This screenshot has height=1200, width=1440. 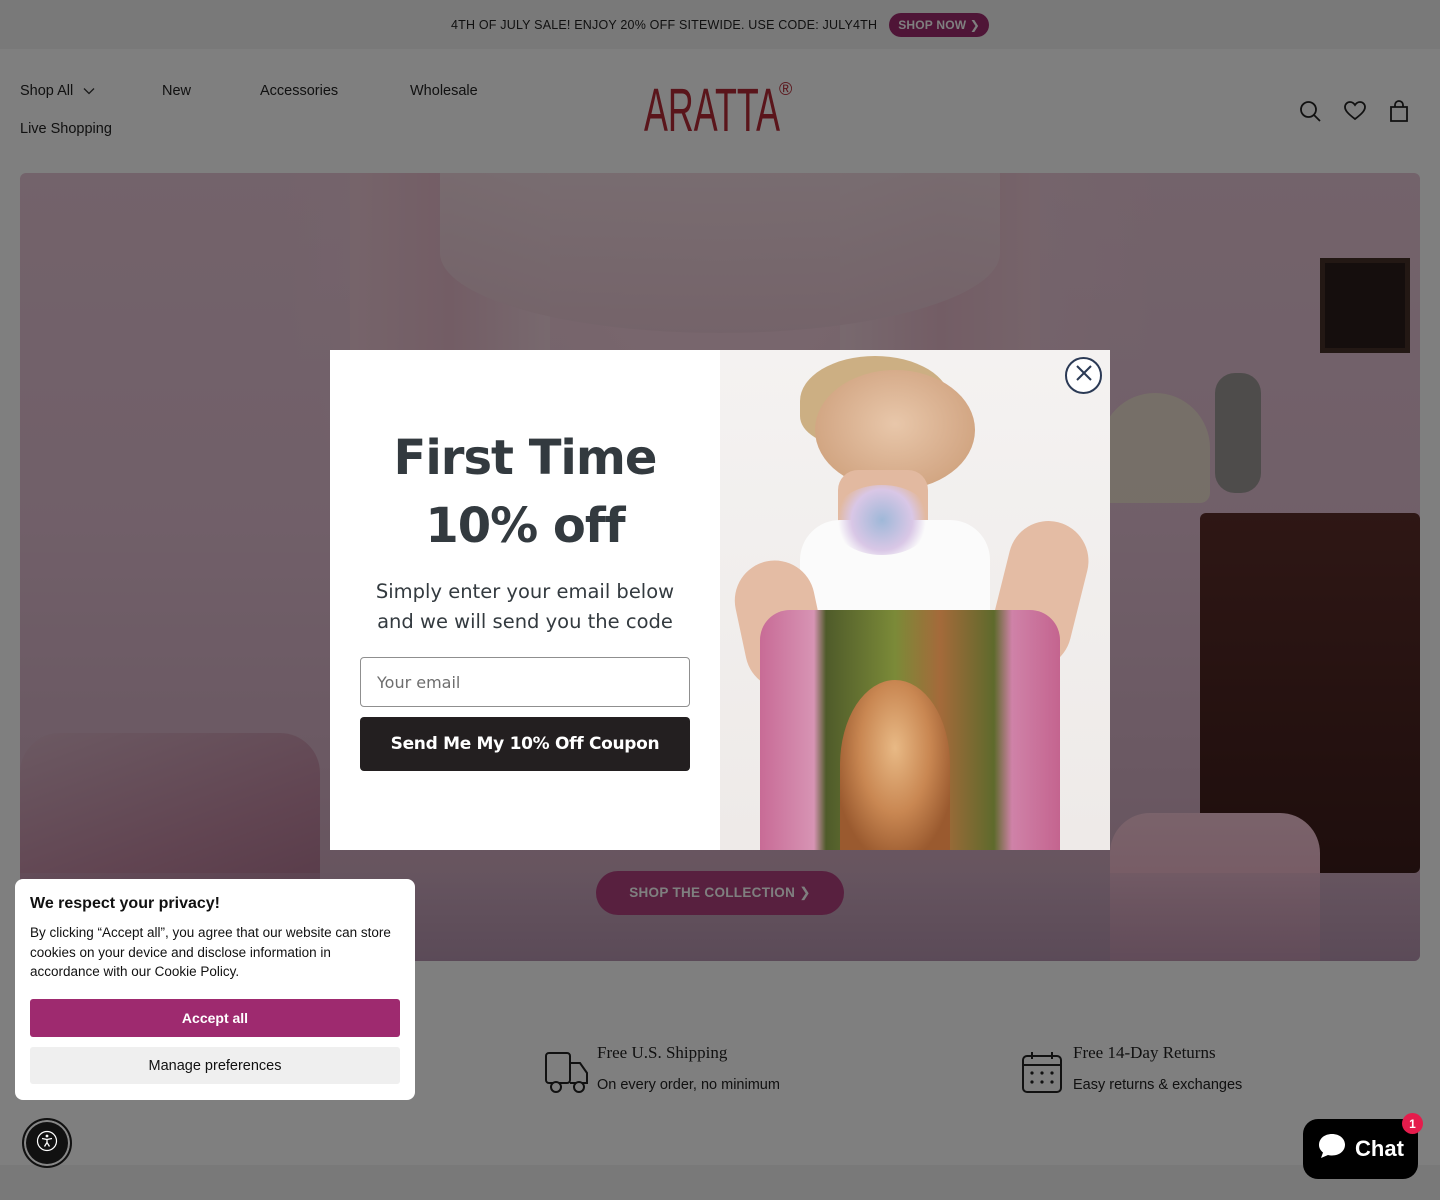 What do you see at coordinates (1332, 1149) in the screenshot?
I see `chat-bubble-icon` at bounding box center [1332, 1149].